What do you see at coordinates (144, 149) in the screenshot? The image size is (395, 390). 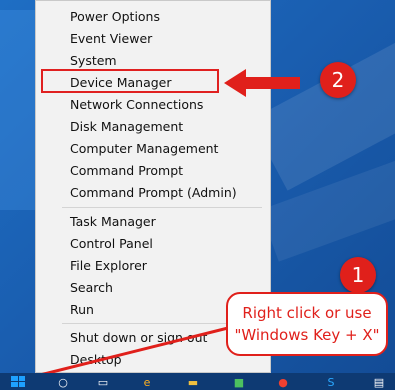 I see `menu-item-computer-management: Computer Management` at bounding box center [144, 149].